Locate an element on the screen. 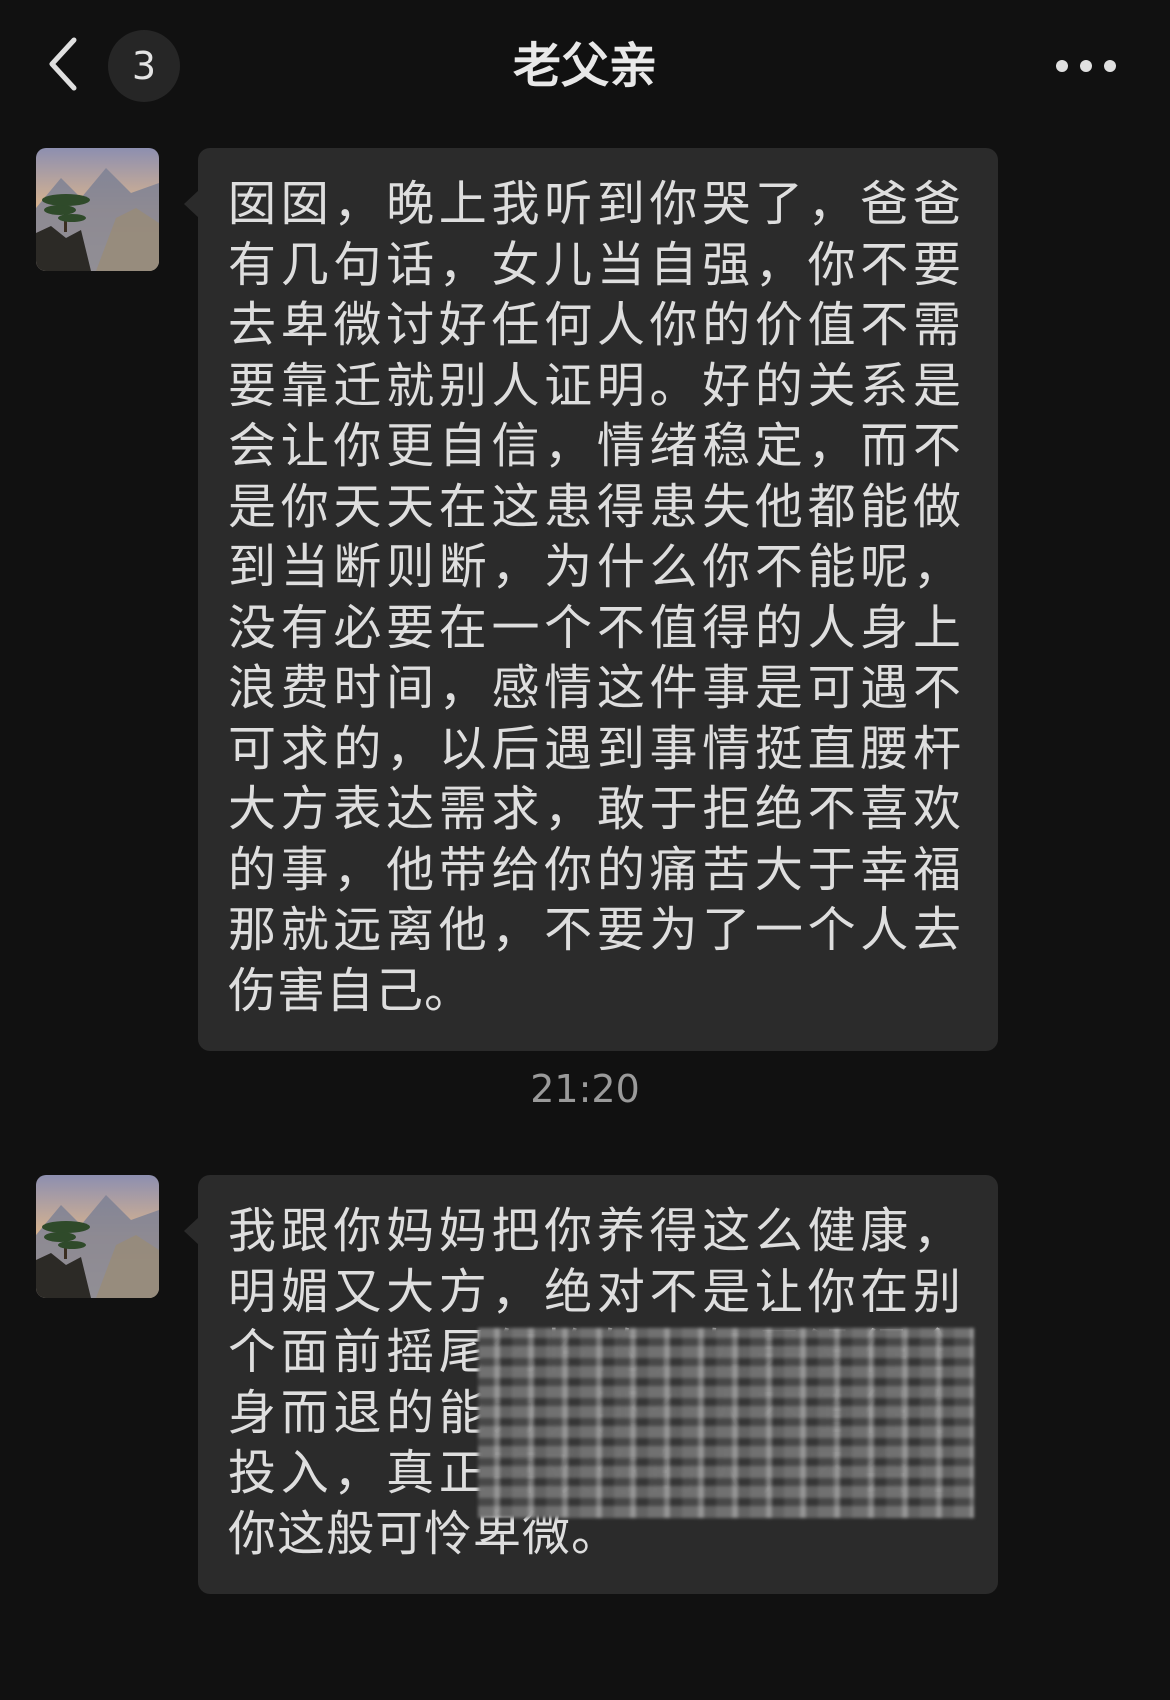  redaction-overlay is located at coordinates (726, 1423).